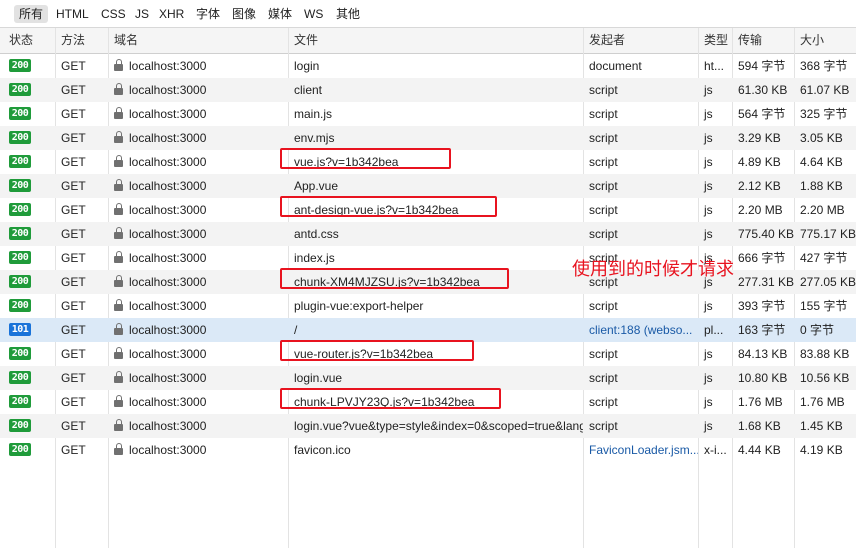 This screenshot has width=856, height=548. I want to click on column-header-transfer: 传输, so click(763, 40).